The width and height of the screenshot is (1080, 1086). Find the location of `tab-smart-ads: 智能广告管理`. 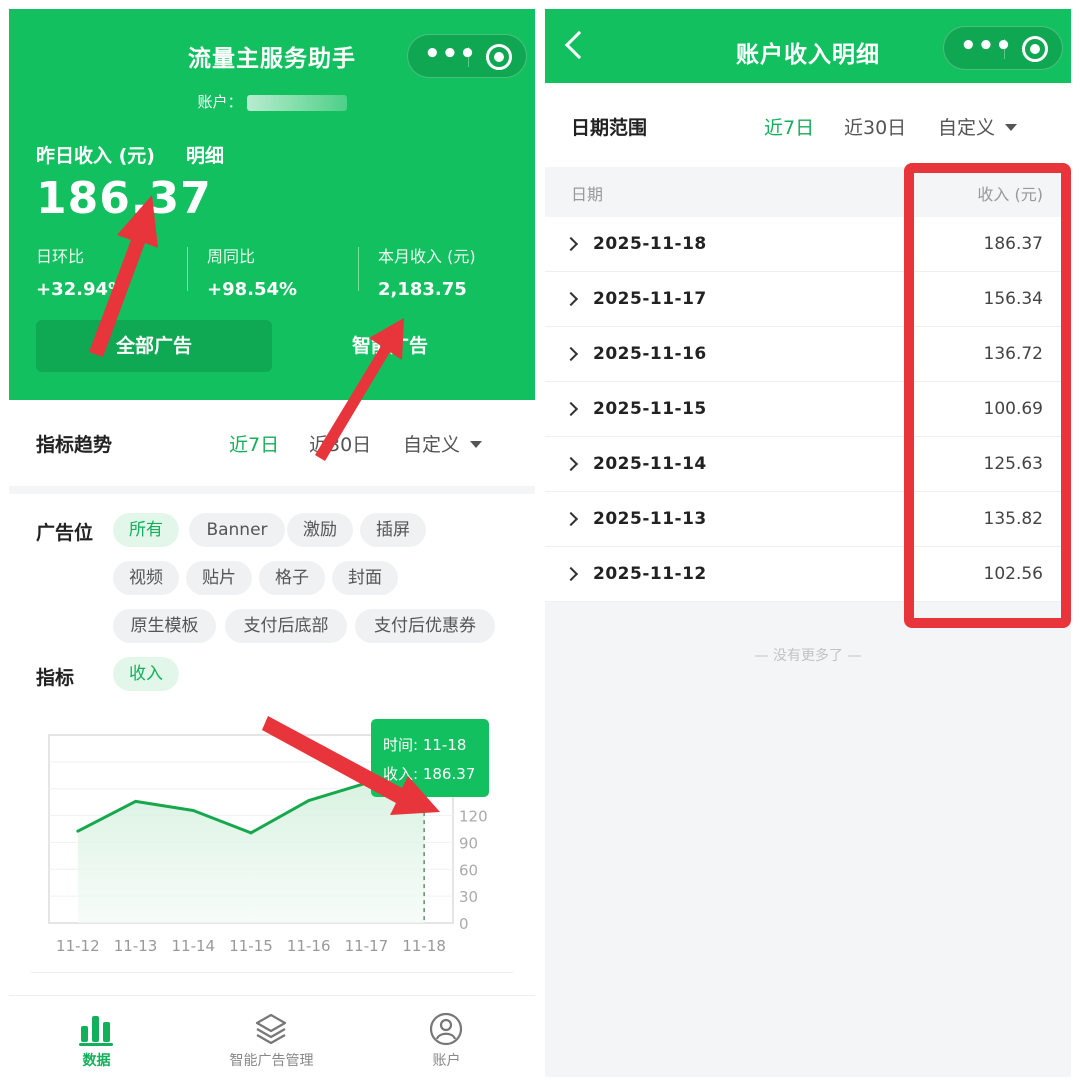

tab-smart-ads: 智能广告管理 is located at coordinates (271, 1036).